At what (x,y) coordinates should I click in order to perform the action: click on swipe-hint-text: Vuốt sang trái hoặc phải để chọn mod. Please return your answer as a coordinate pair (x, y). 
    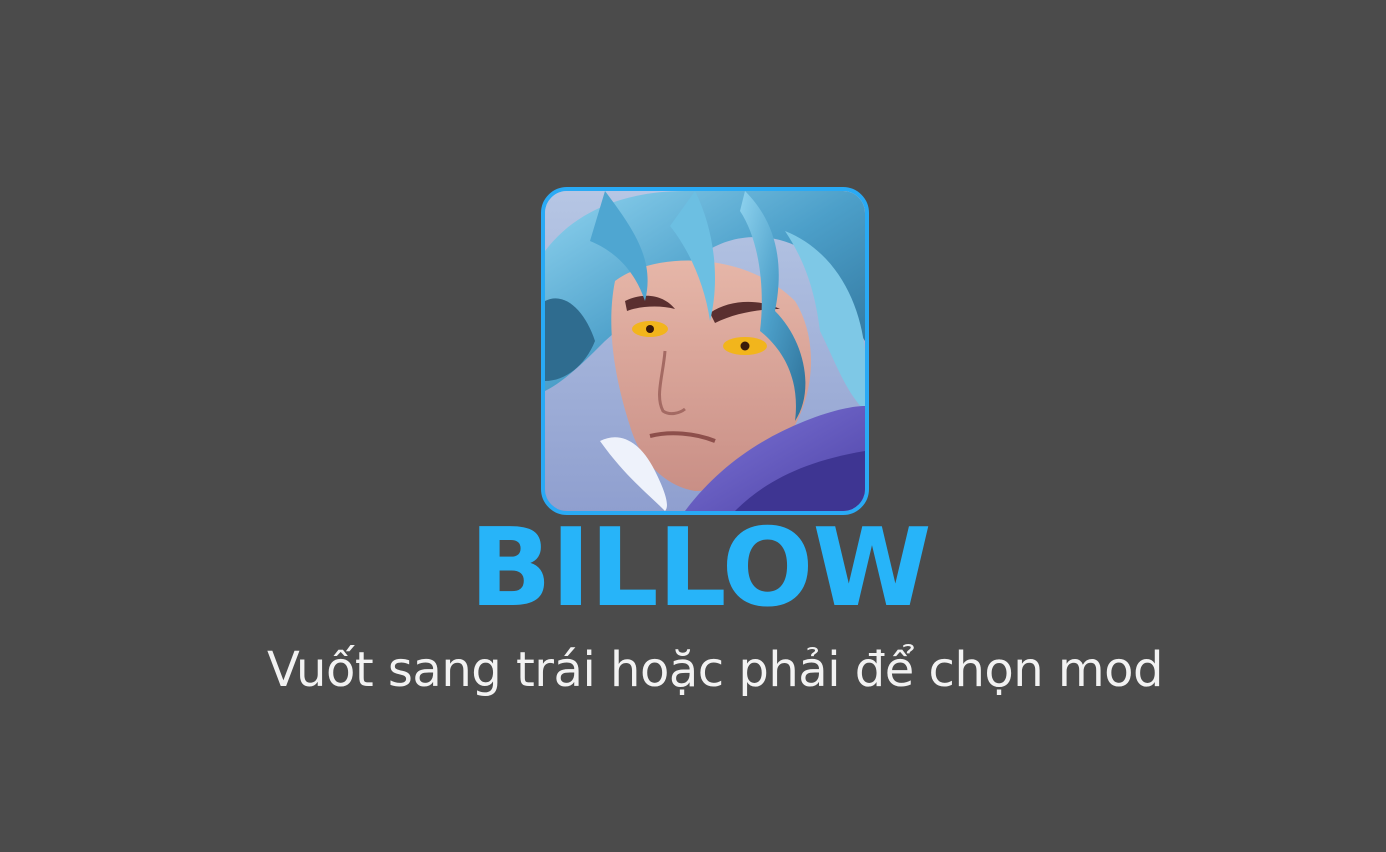
    Looking at the image, I should click on (715, 670).